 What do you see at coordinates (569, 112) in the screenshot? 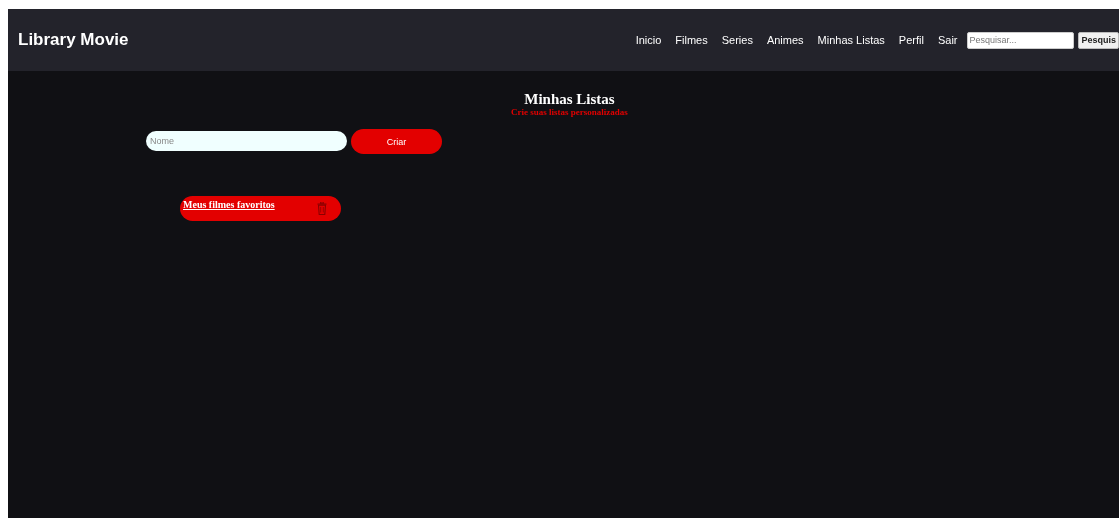
I see `page-subtitle: Crie suas listas personalizadas` at bounding box center [569, 112].